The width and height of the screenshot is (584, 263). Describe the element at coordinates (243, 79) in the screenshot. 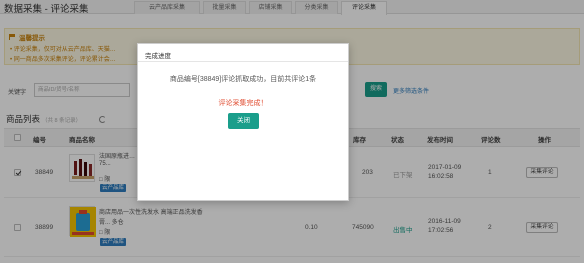

I see `dialog-message: 商品编号[38849]评论抓取成功，目前共评论1条` at that location.